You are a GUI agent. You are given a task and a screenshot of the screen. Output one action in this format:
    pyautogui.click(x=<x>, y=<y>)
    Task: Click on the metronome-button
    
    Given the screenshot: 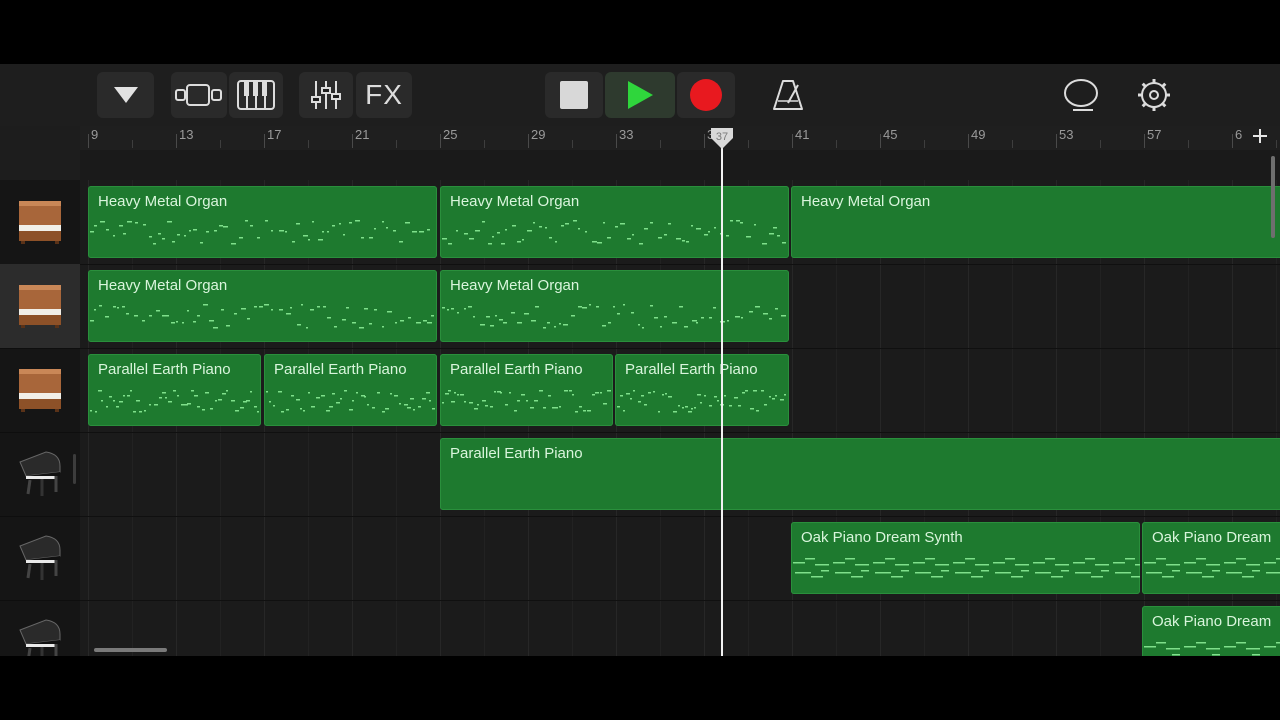 What is the action you would take?
    pyautogui.click(x=788, y=95)
    